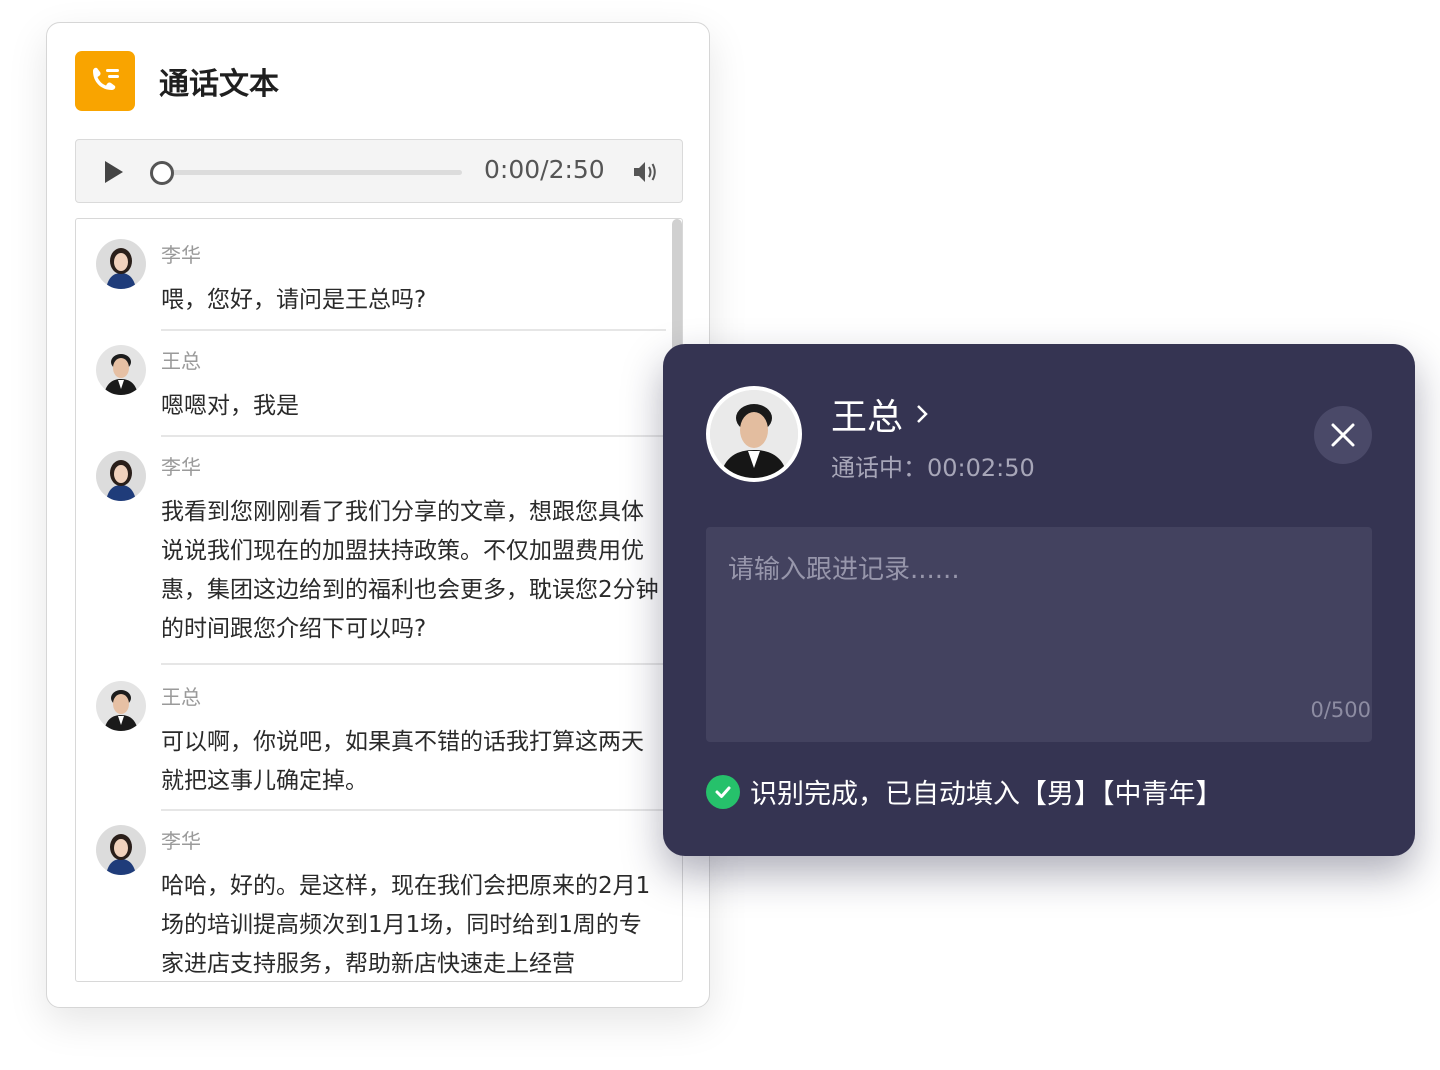 This screenshot has width=1440, height=1070. Describe the element at coordinates (306, 173) in the screenshot. I see `progress-slider` at that location.